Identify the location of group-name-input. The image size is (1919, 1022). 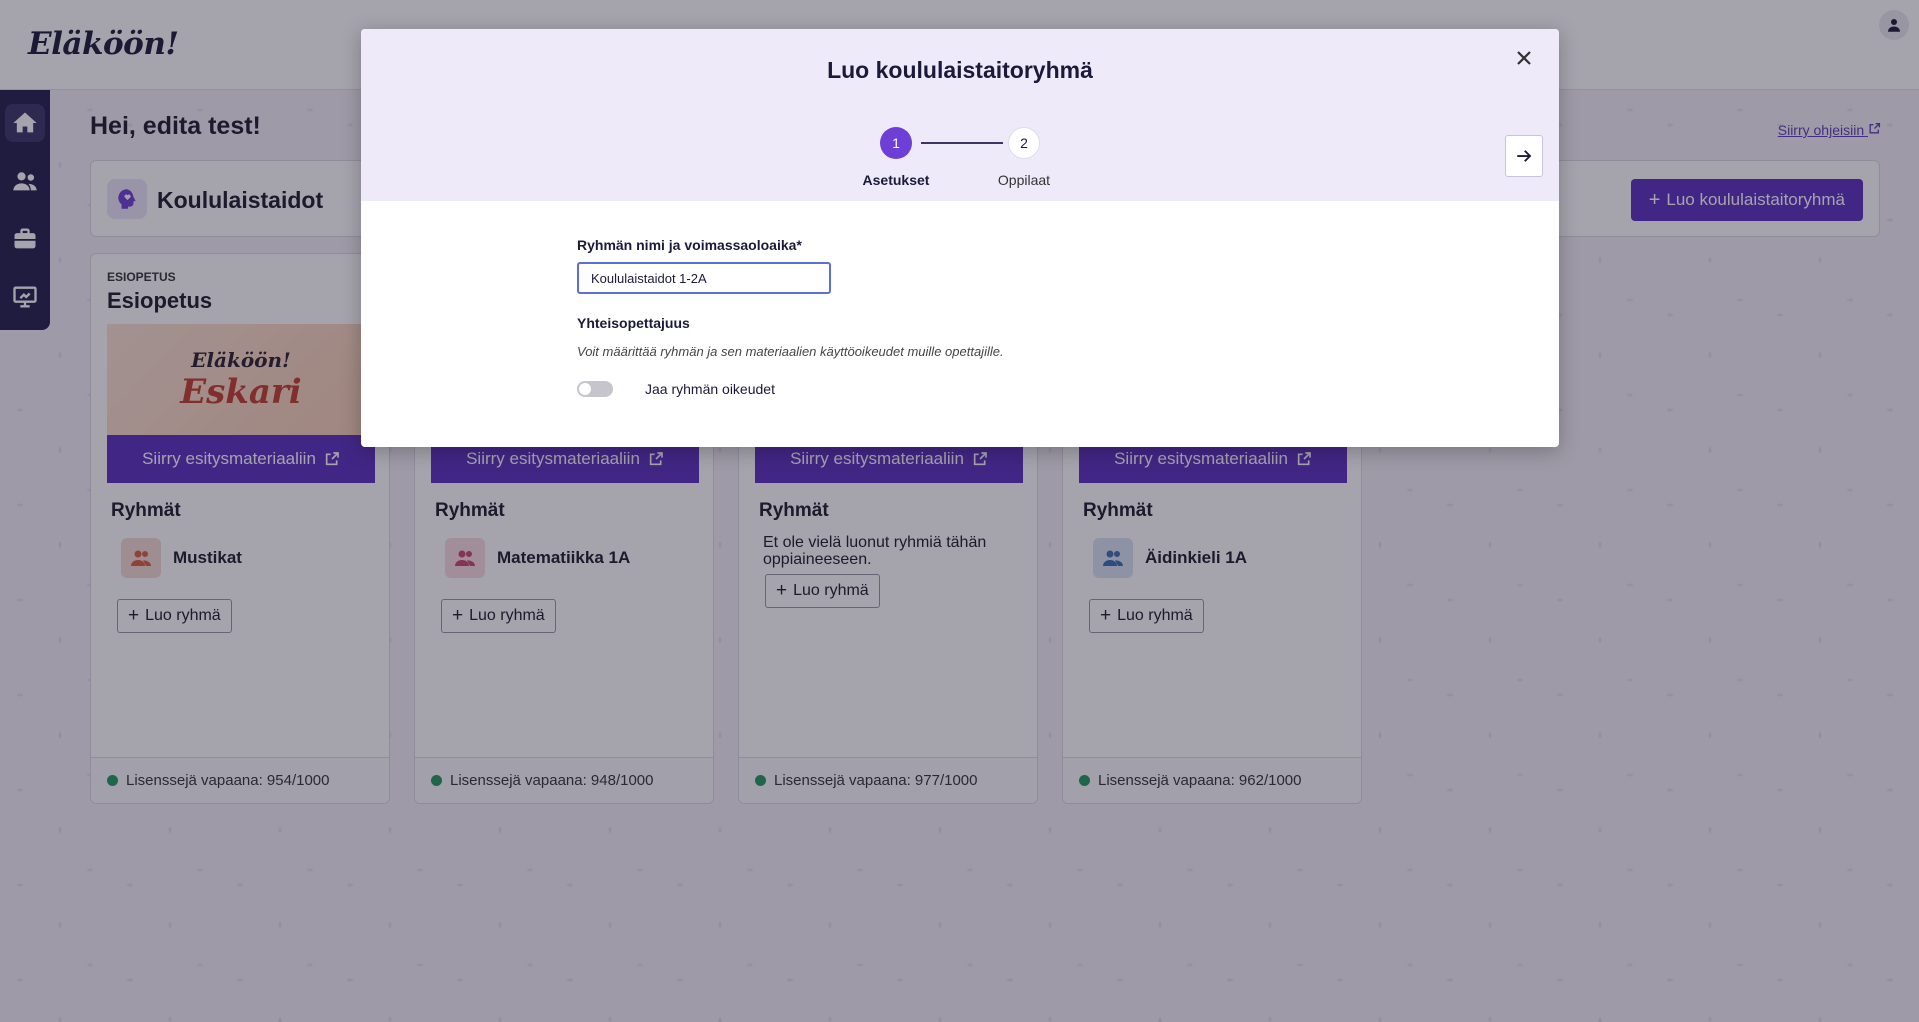
(704, 278).